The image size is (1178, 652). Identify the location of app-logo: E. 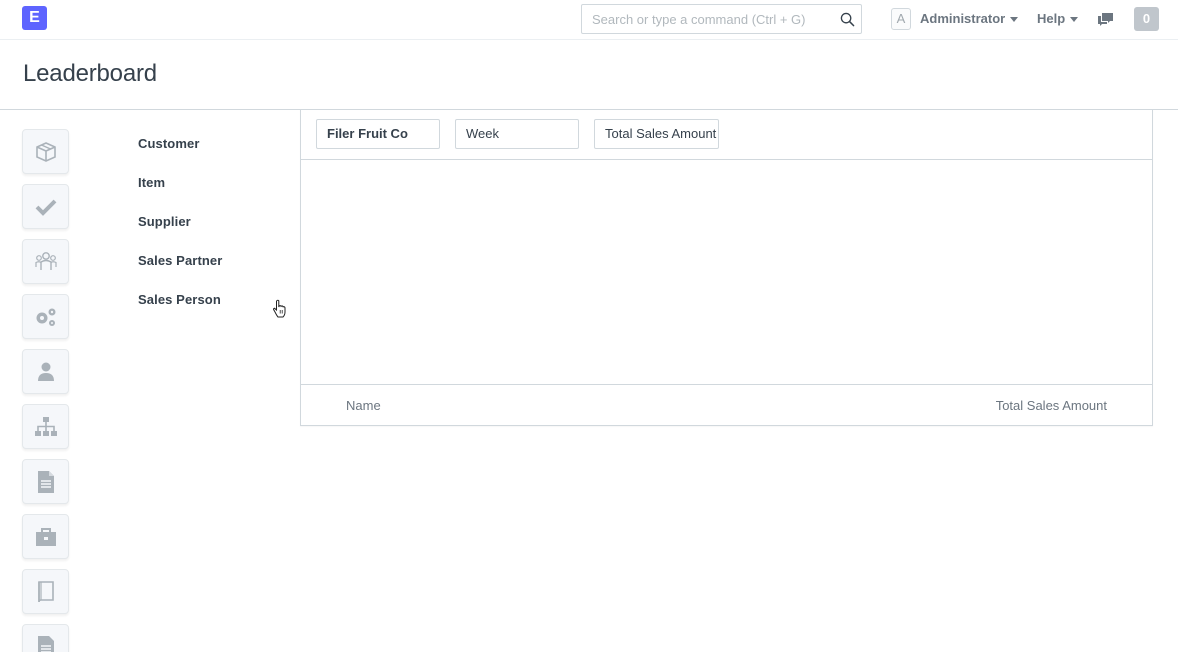
(34, 18).